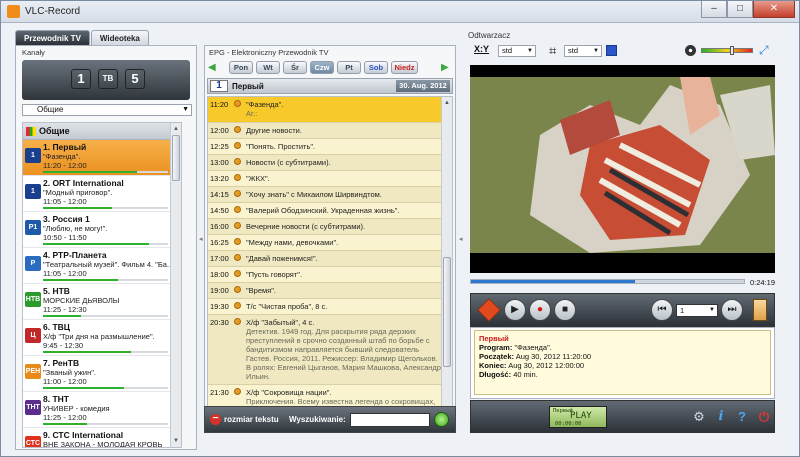 This screenshot has height=457, width=800. I want to click on record-button: ●, so click(540, 310).